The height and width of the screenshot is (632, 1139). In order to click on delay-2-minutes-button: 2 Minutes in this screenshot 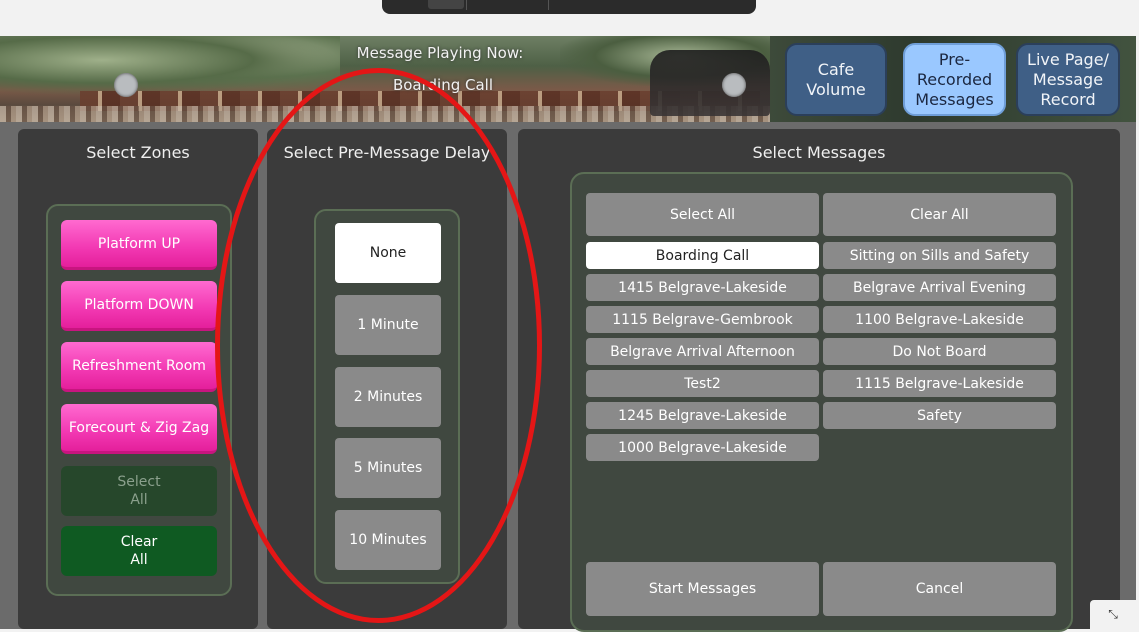, I will do `click(388, 397)`.